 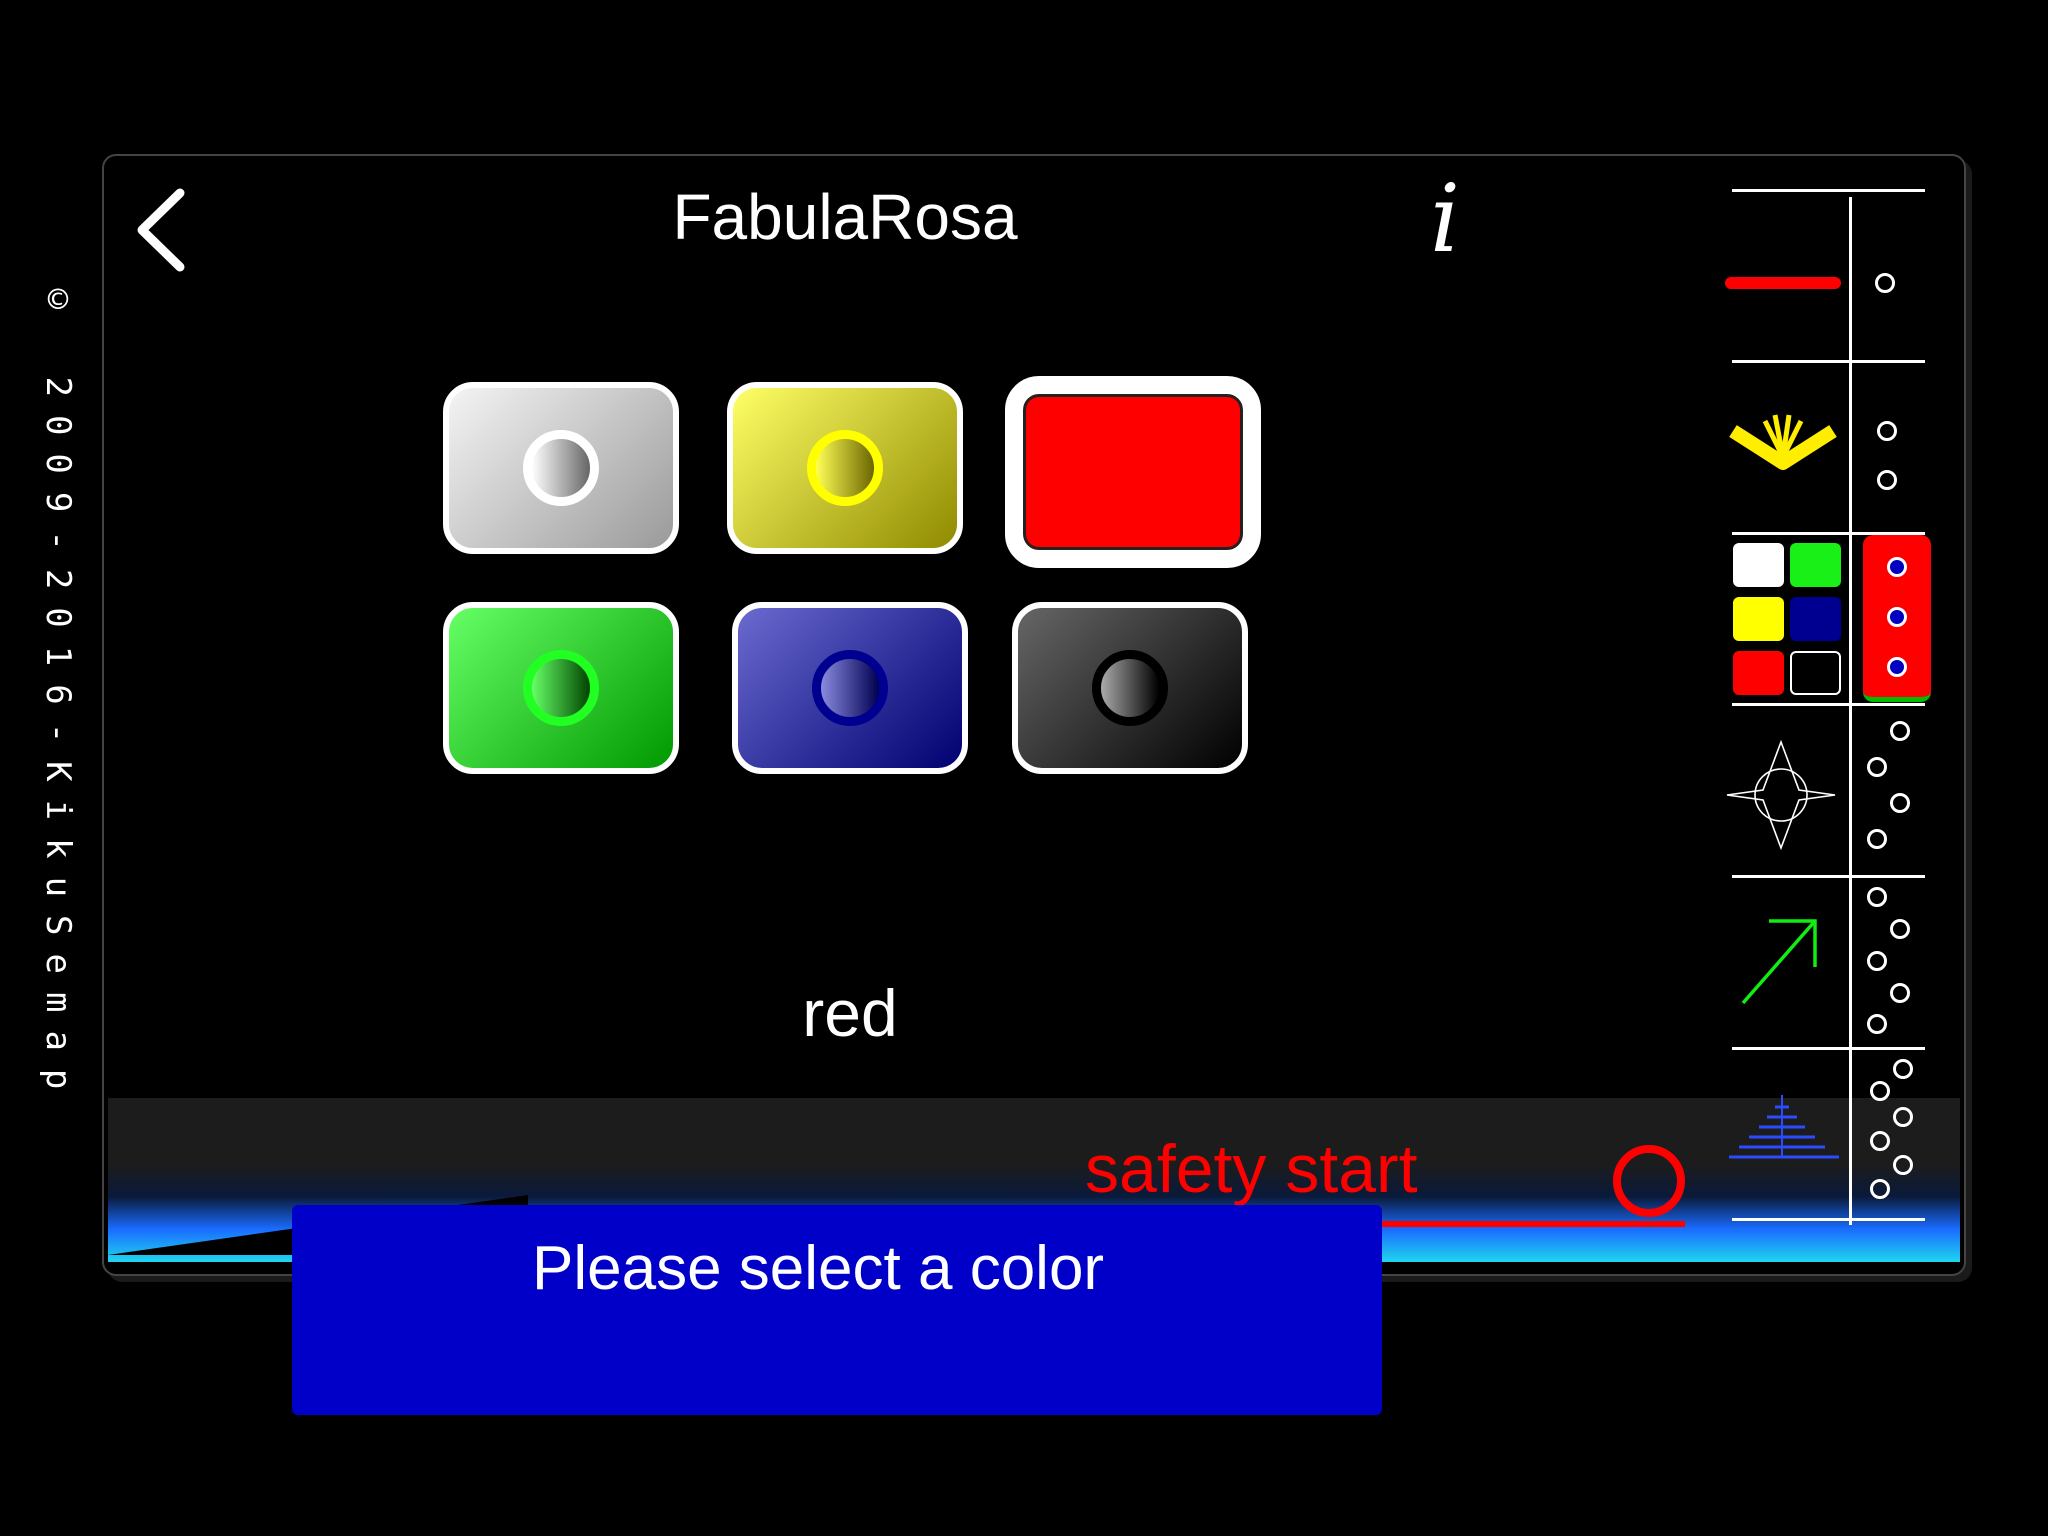 I want to click on info-icon: i, so click(x=1445, y=219).